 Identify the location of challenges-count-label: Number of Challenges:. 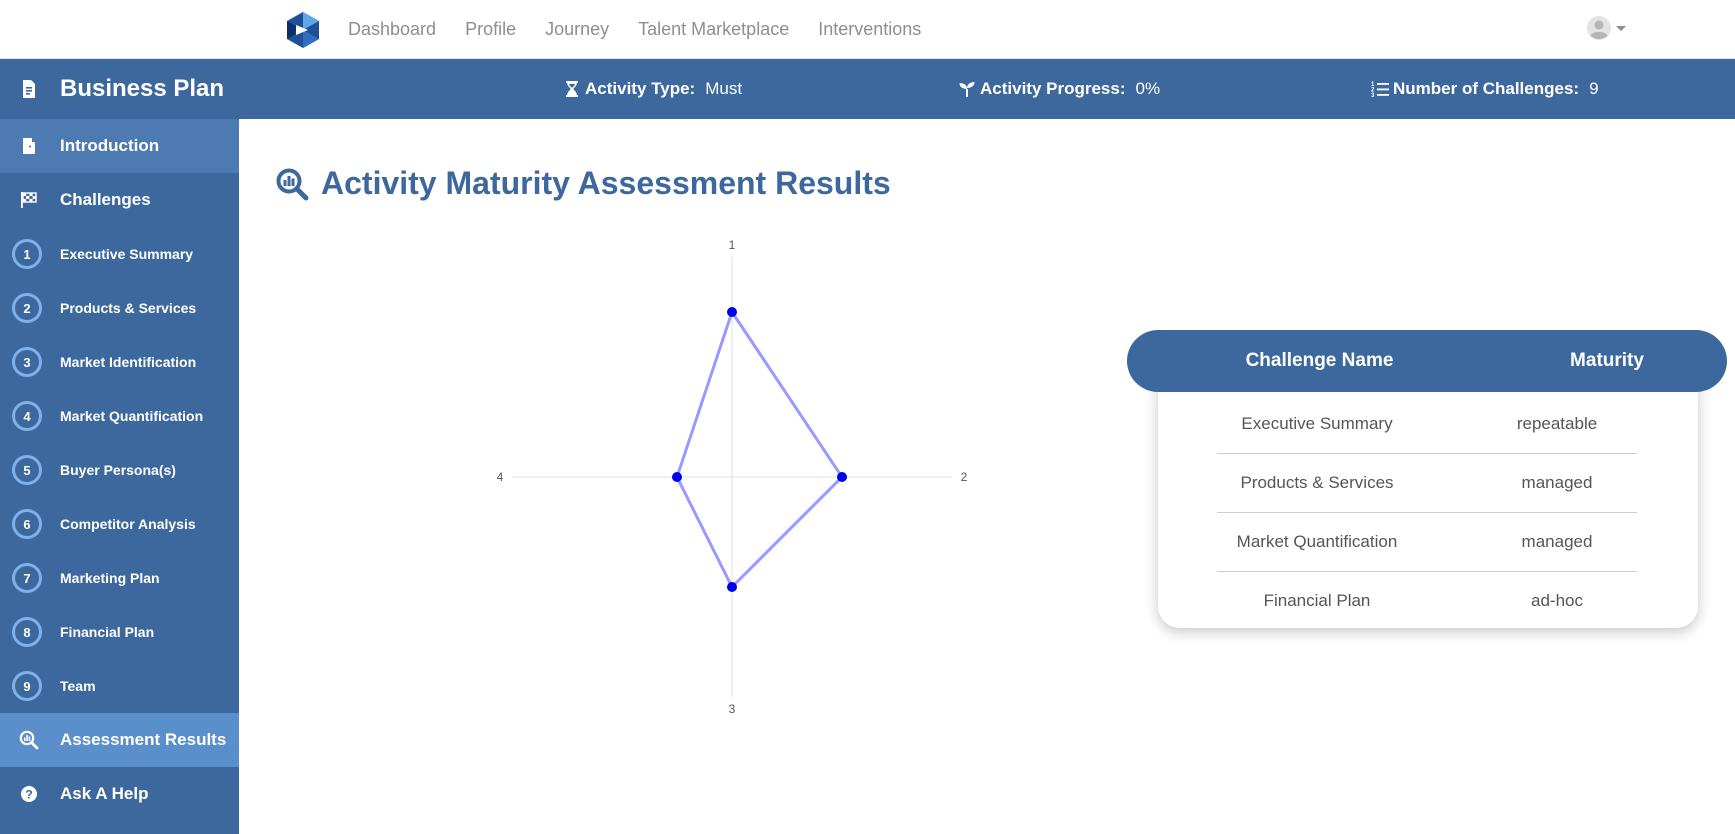
(1486, 88).